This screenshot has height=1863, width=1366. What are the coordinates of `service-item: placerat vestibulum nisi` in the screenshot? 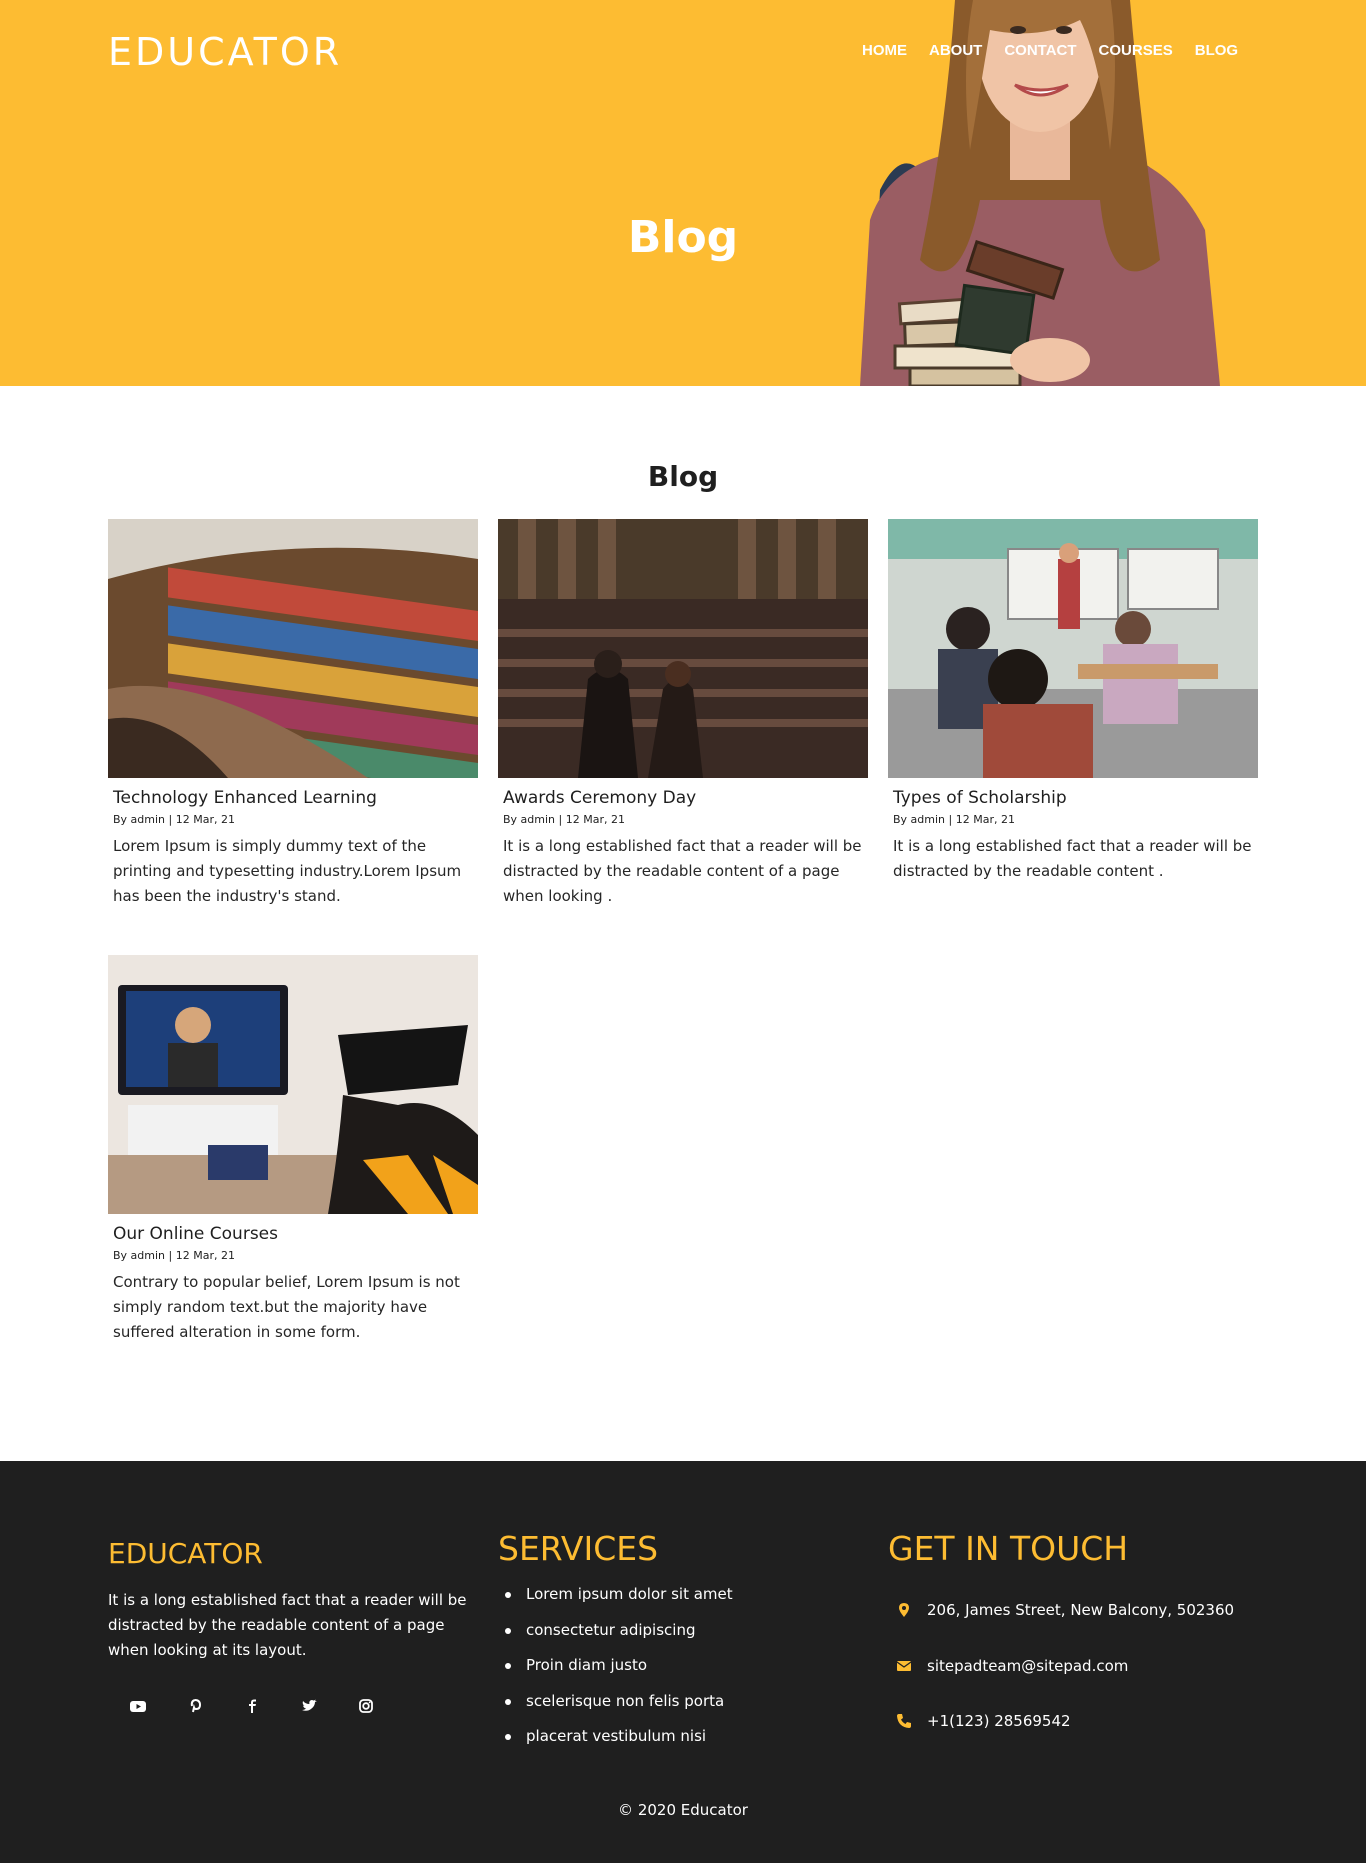 It's located at (619, 1745).